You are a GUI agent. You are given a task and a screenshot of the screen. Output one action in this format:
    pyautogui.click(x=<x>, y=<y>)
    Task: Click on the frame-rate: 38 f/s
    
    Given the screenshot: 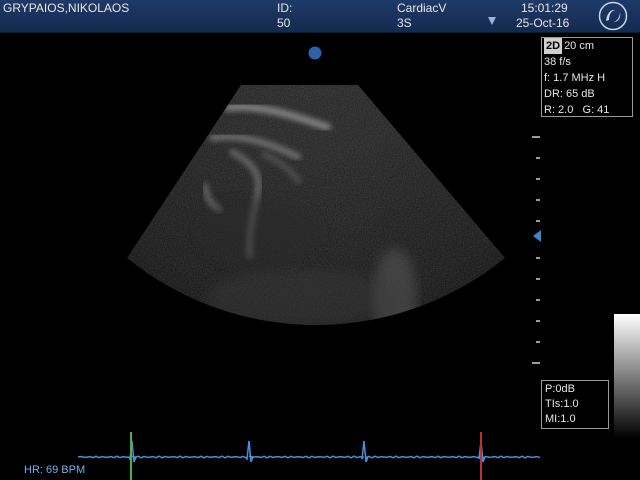 What is the action you would take?
    pyautogui.click(x=557, y=62)
    